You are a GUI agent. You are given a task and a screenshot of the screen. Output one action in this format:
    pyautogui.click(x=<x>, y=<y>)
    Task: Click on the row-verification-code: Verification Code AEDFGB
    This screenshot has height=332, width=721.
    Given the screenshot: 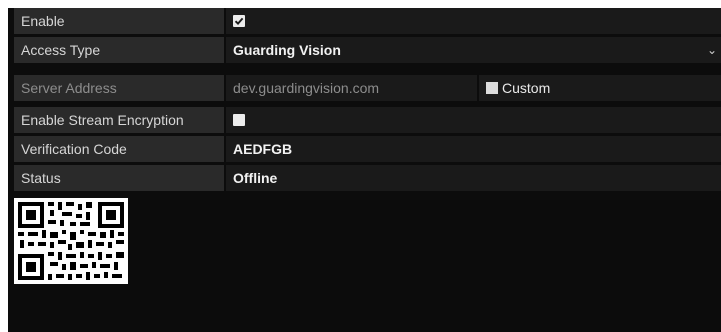 What is the action you would take?
    pyautogui.click(x=367, y=149)
    